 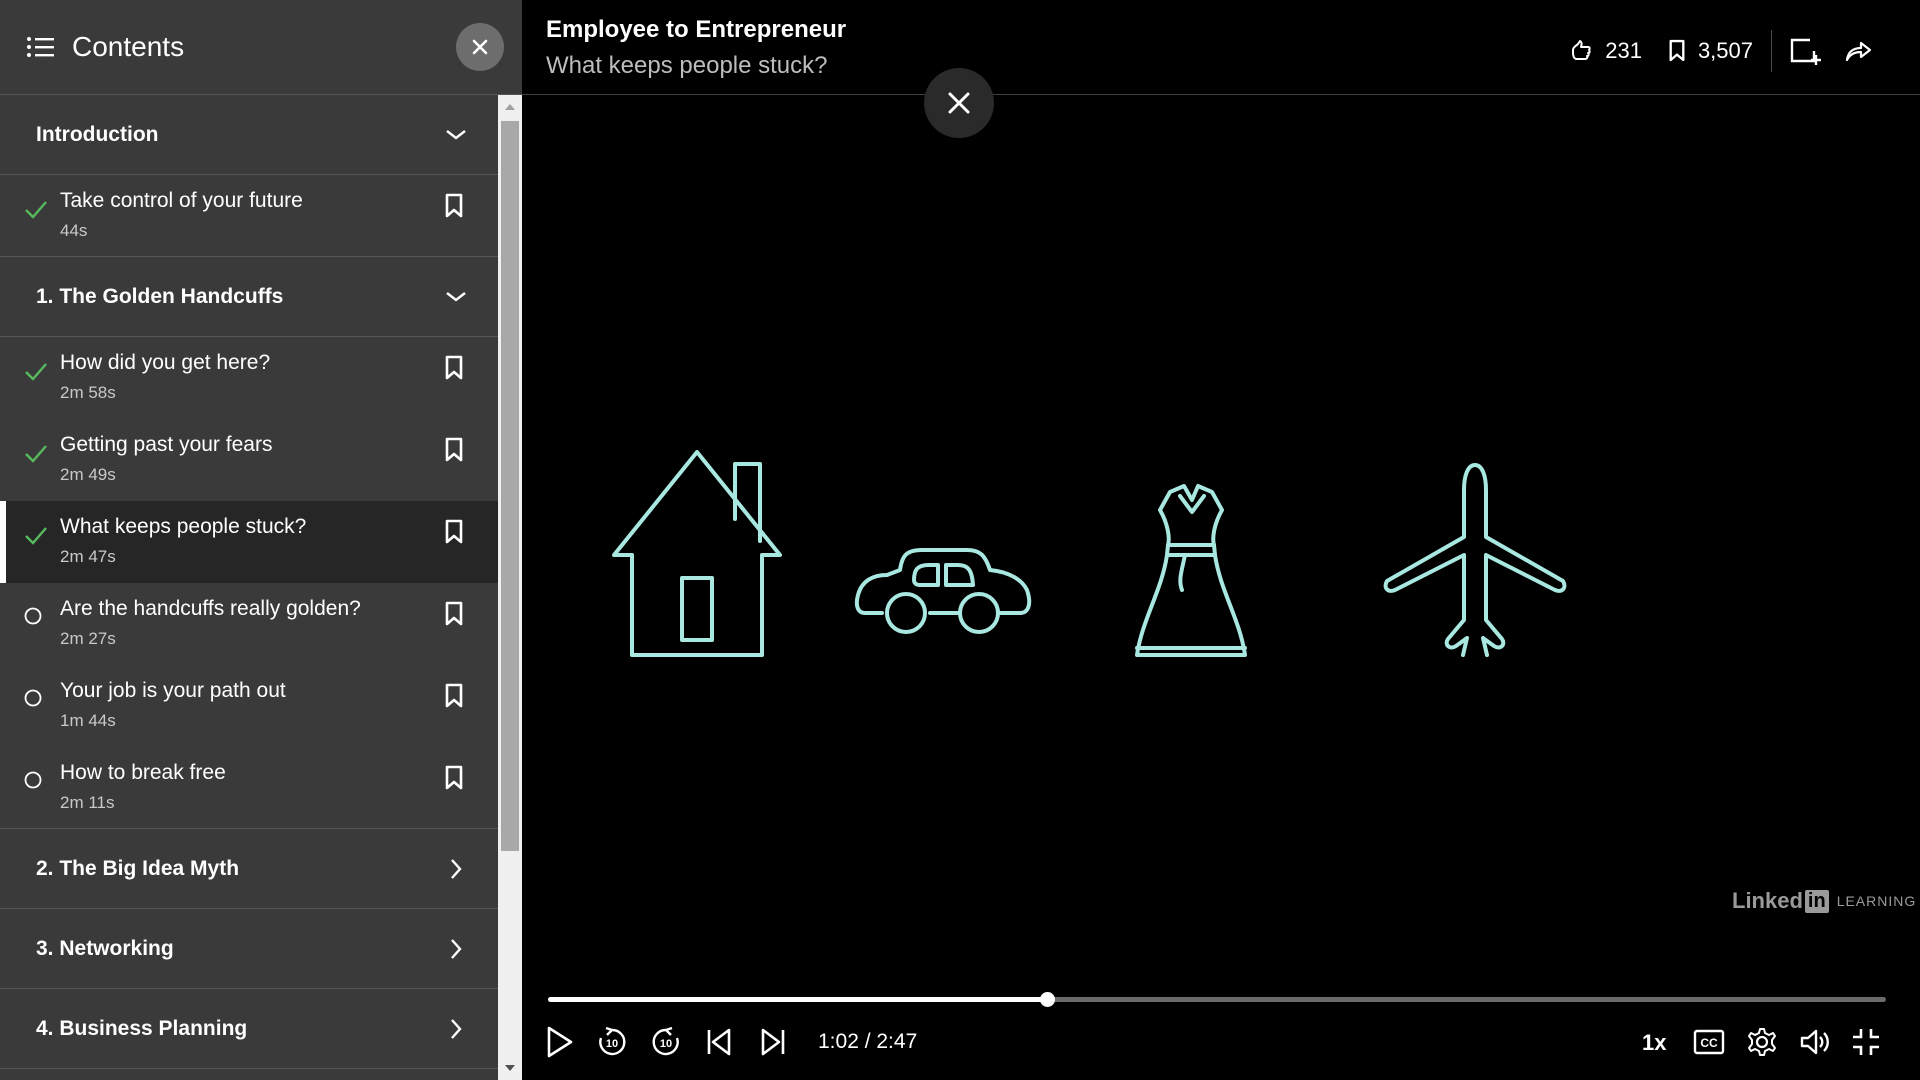 What do you see at coordinates (249, 378) in the screenshot?
I see `list-item: How did you get here? 2m 58s` at bounding box center [249, 378].